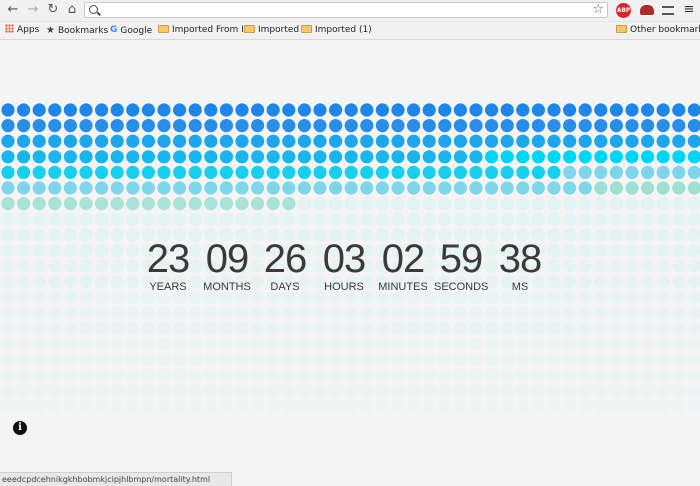  What do you see at coordinates (13, 10) in the screenshot?
I see `back-icon: ←` at bounding box center [13, 10].